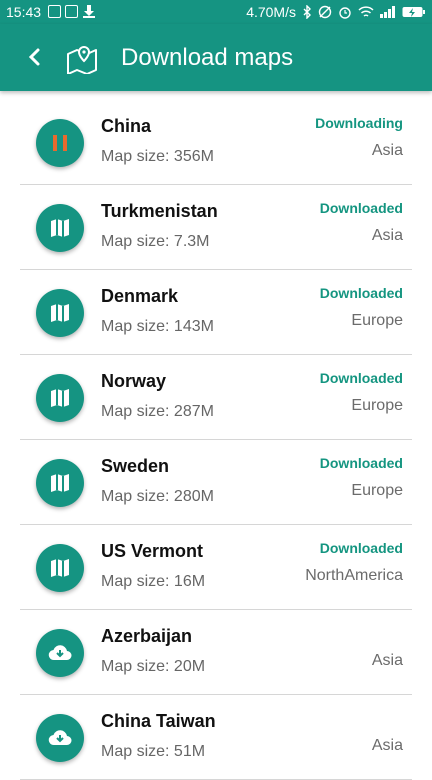 The height and width of the screenshot is (780, 432). I want to click on page-title: Download maps, so click(207, 57).